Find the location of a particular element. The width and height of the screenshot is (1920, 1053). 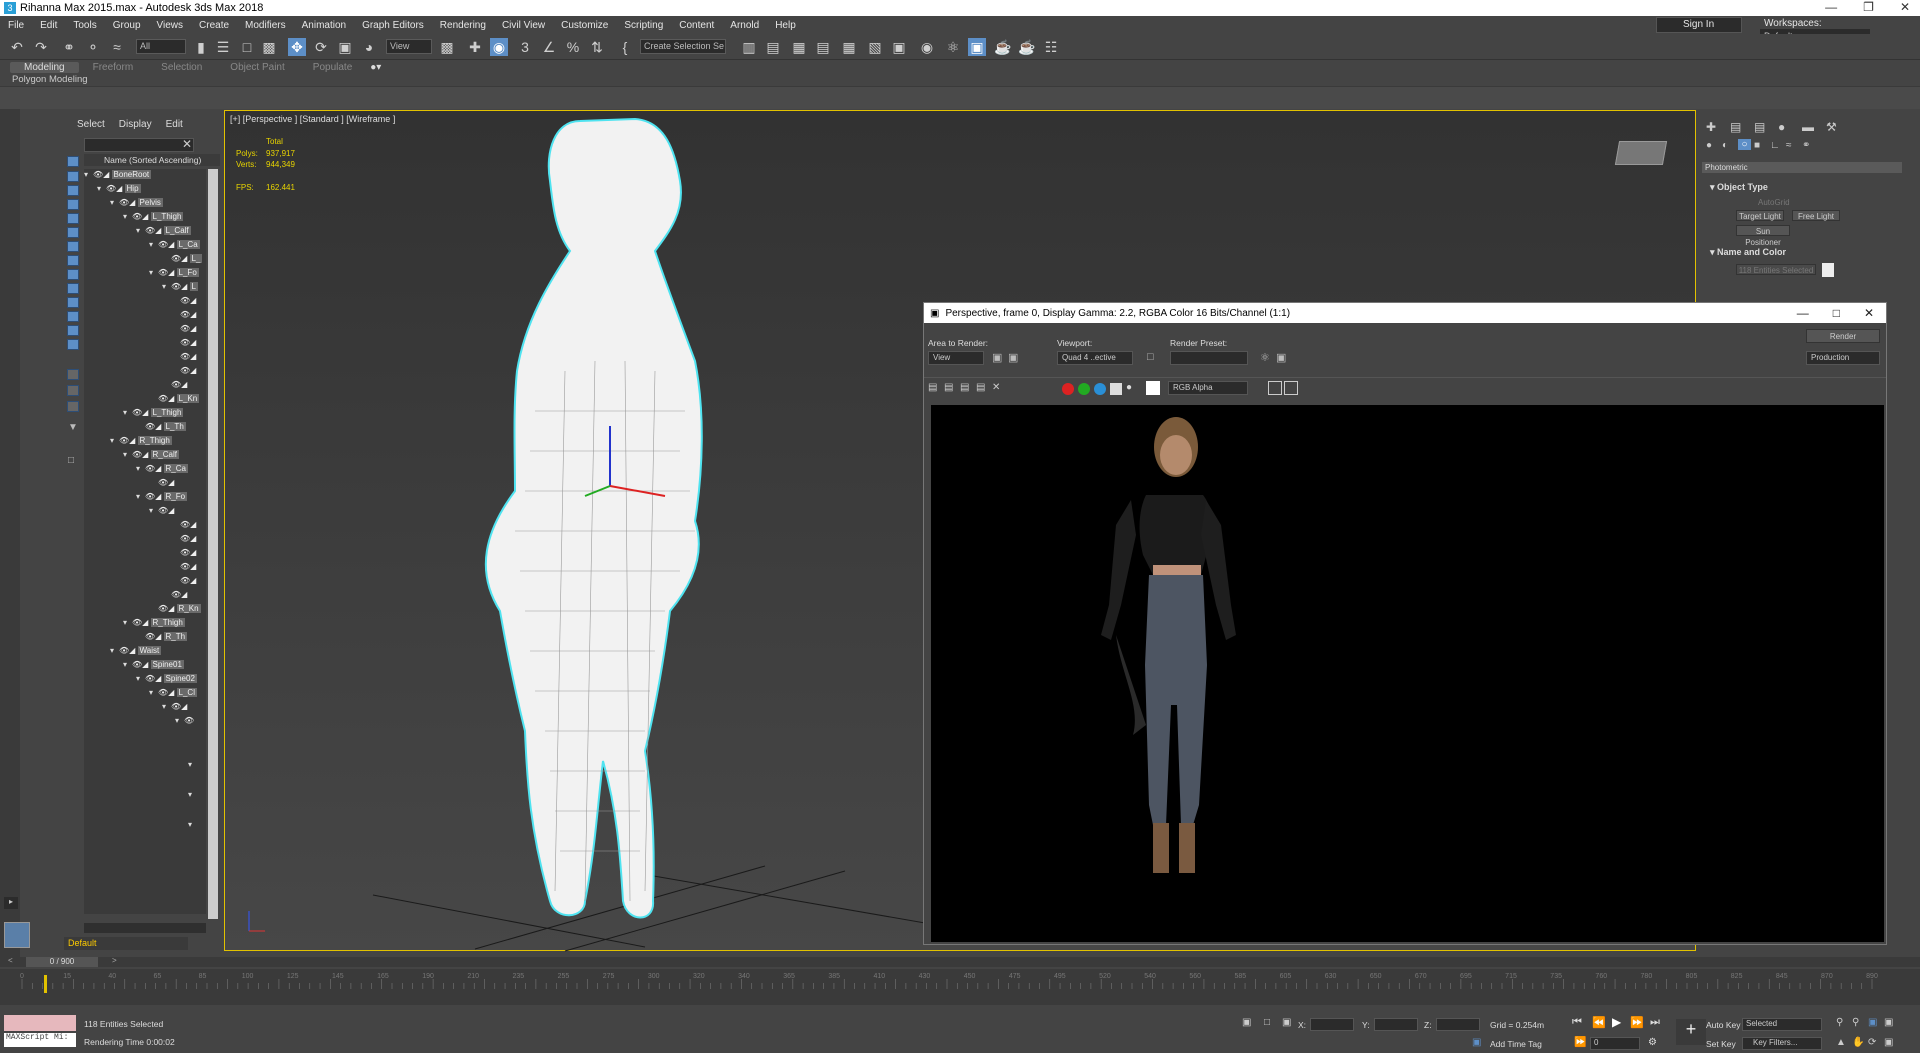

tree-node: ▾ 👁◢ is located at coordinates (174, 707).